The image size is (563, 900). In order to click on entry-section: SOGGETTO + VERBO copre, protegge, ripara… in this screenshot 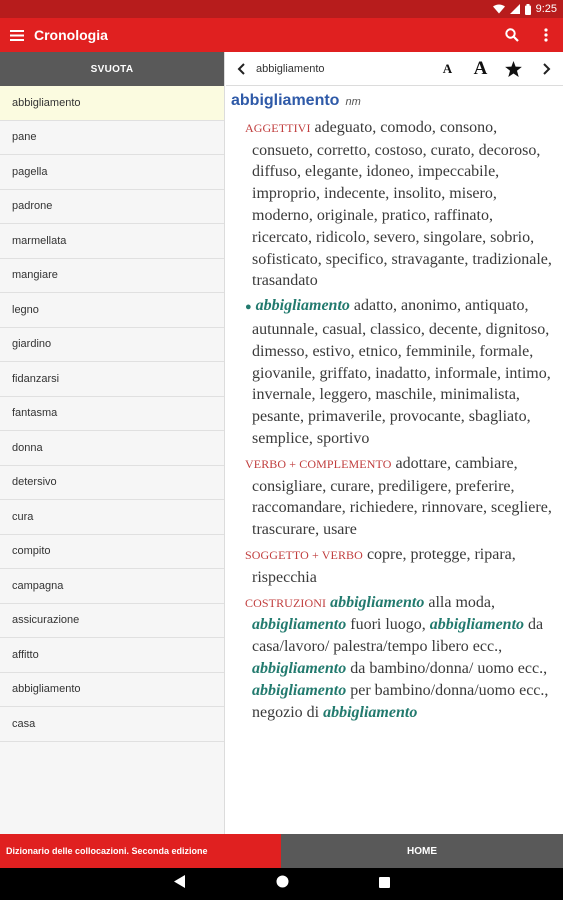, I will do `click(393, 566)`.